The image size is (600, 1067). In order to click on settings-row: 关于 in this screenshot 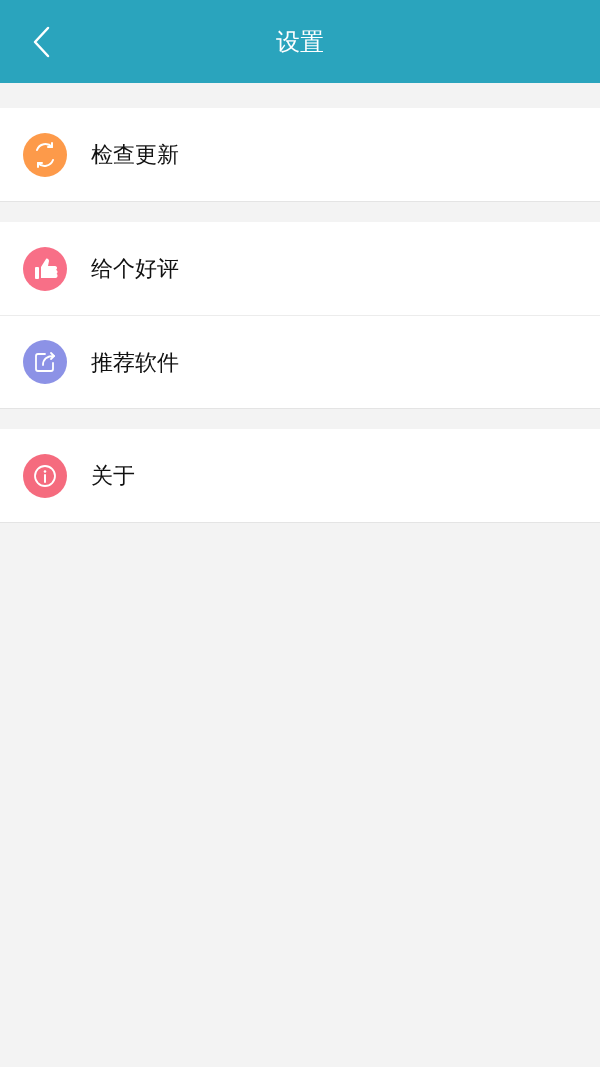, I will do `click(300, 475)`.